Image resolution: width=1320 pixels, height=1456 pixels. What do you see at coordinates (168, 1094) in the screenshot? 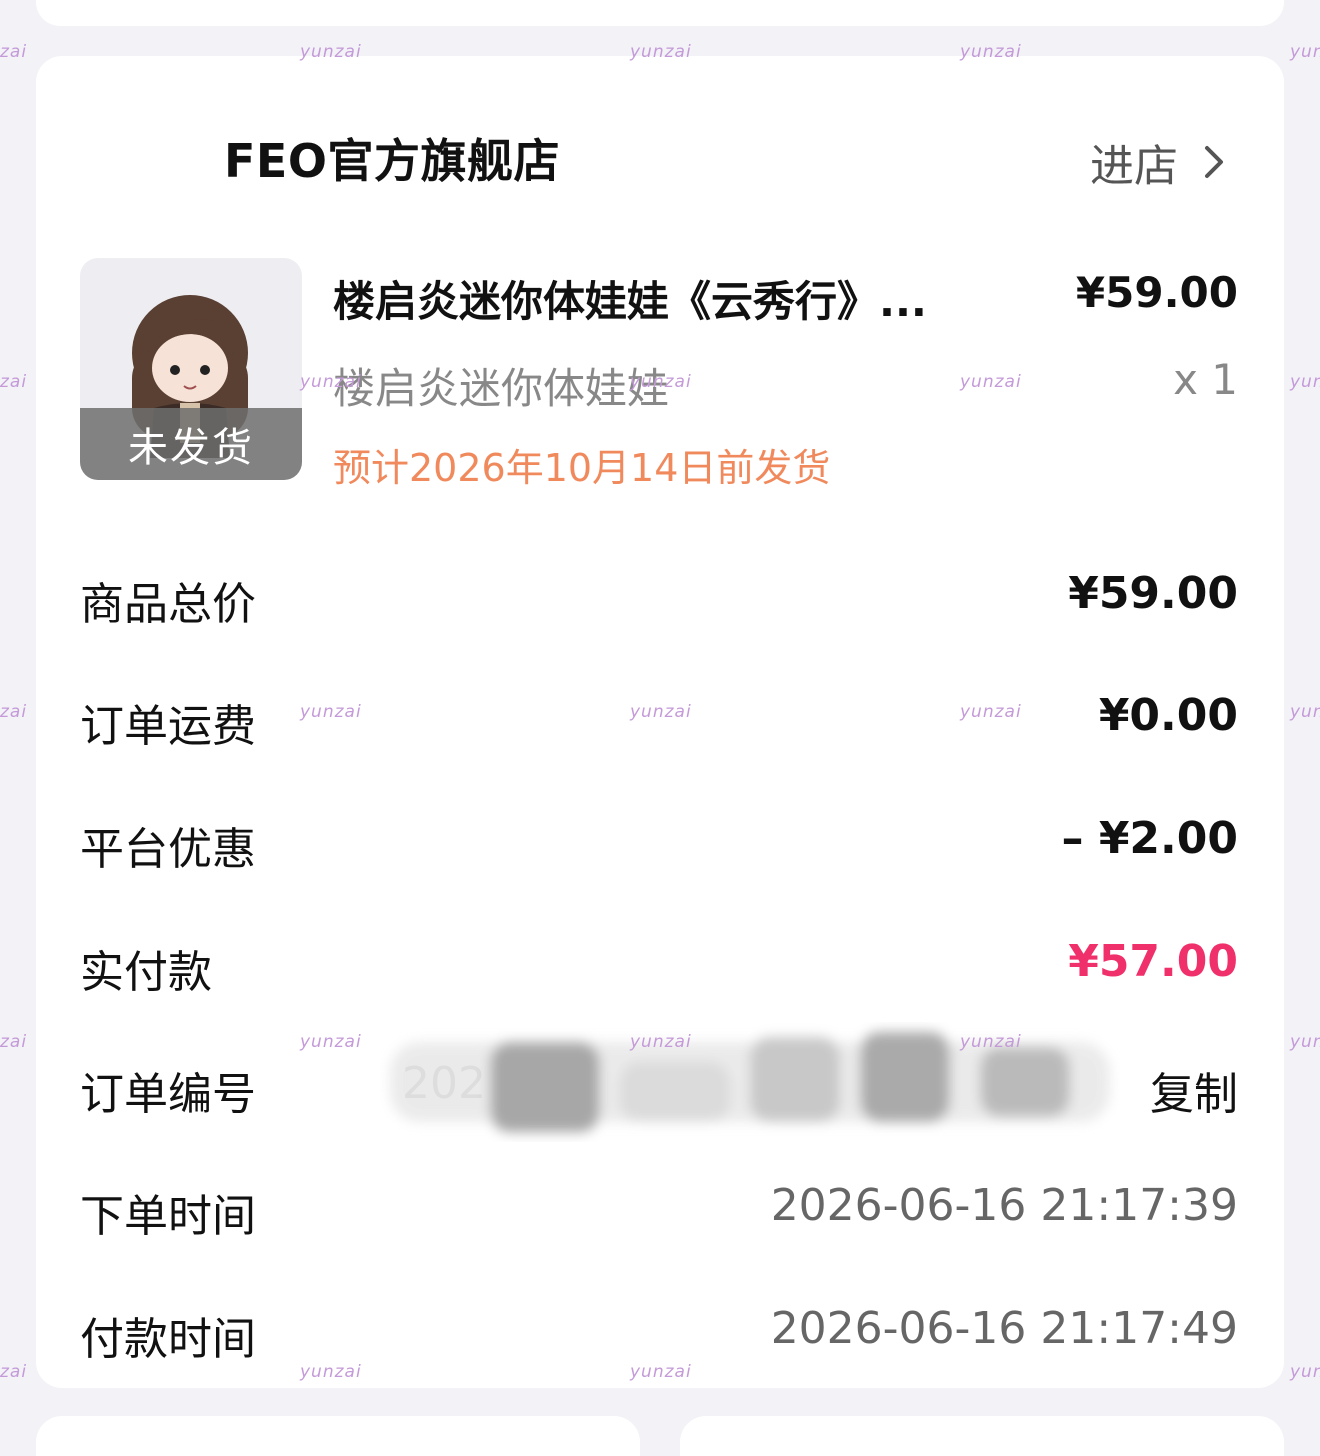
I see `order-number-label: 订单编号` at bounding box center [168, 1094].